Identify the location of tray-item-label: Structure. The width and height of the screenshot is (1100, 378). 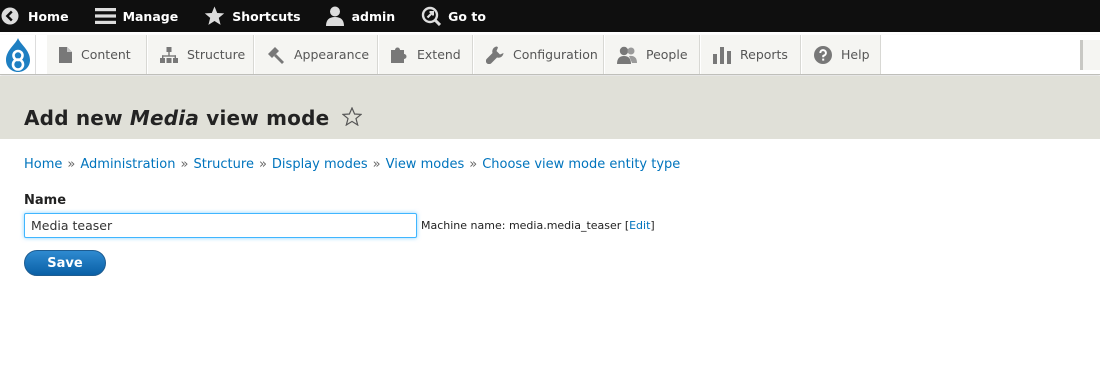
(216, 54).